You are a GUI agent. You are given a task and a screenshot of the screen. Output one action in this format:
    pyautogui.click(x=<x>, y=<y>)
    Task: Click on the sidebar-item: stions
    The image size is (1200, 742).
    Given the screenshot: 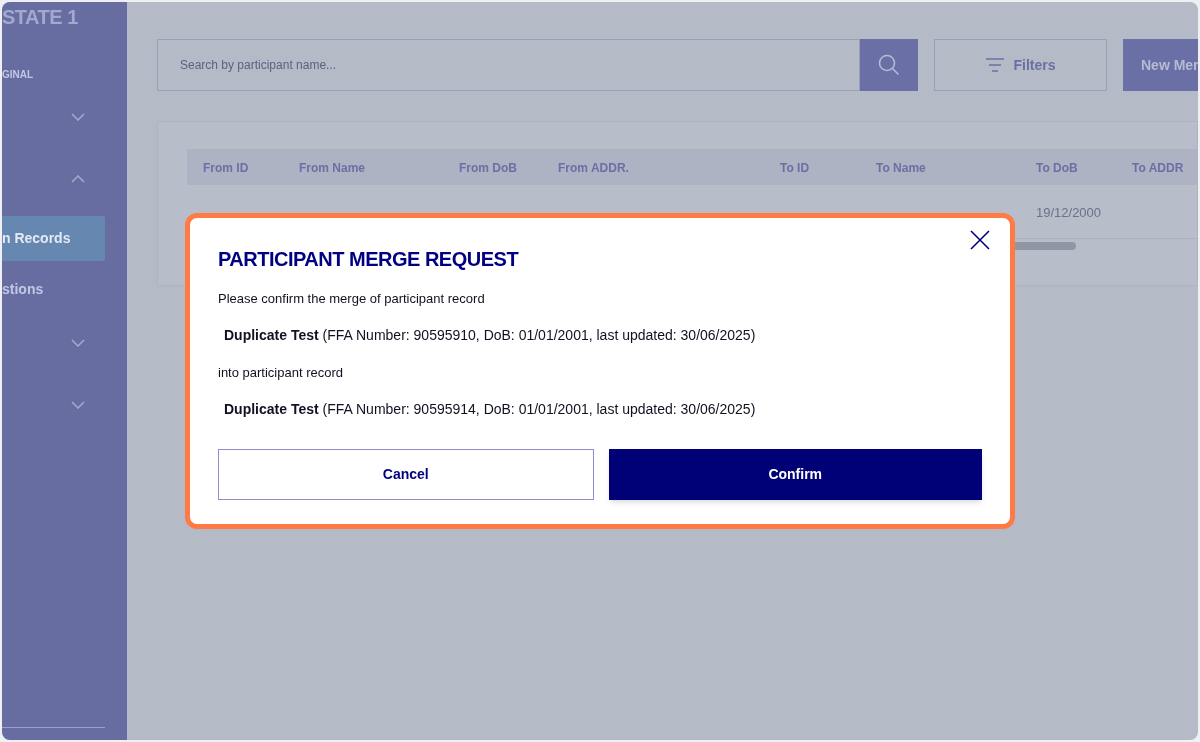 What is the action you would take?
    pyautogui.click(x=53, y=289)
    